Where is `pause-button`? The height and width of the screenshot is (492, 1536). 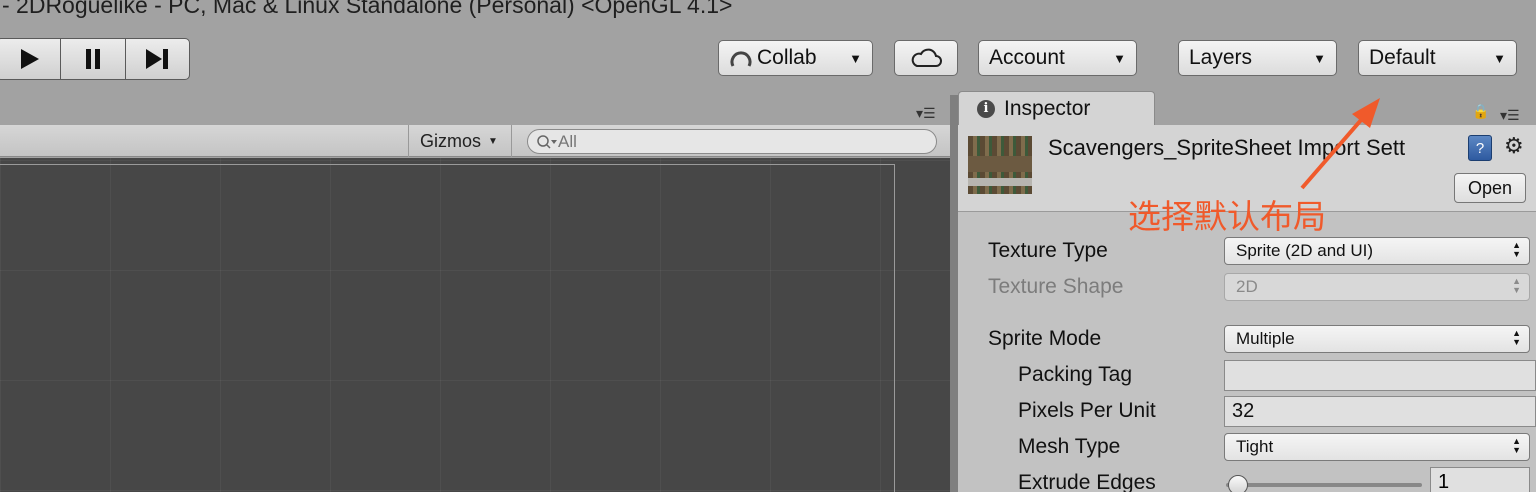
pause-button is located at coordinates (93, 59).